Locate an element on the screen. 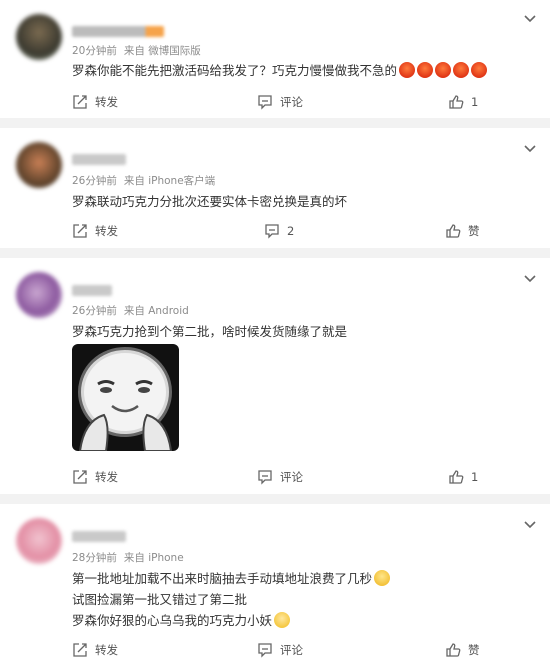 The image size is (550, 670). sweat-face-icon is located at coordinates (382, 578).